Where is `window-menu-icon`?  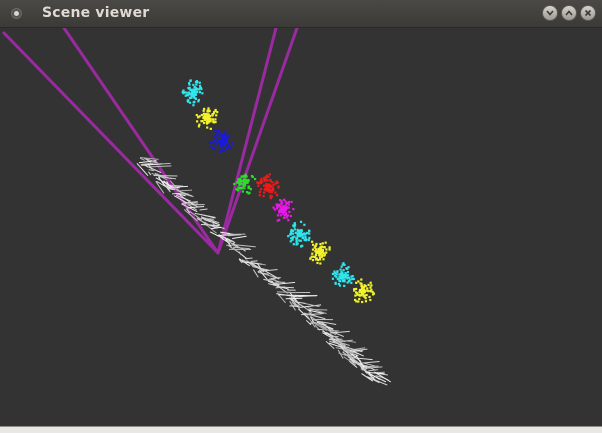
window-menu-icon is located at coordinates (16, 13).